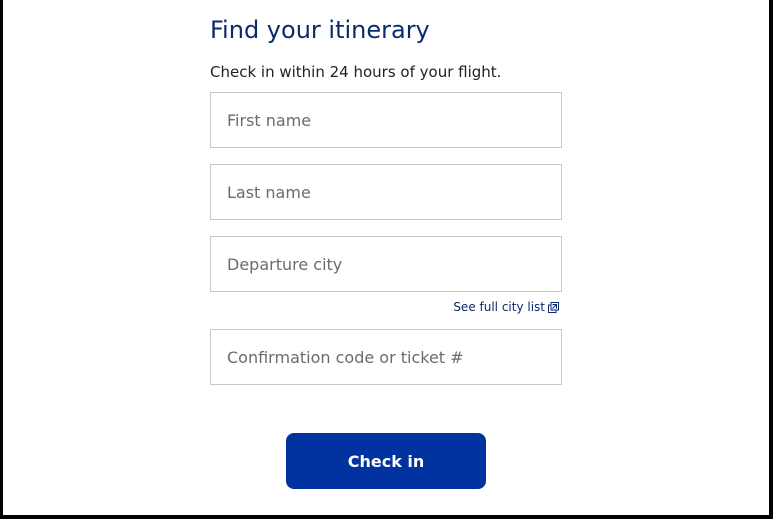 This screenshot has width=773, height=519. I want to click on confirmation-code-field, so click(386, 357).